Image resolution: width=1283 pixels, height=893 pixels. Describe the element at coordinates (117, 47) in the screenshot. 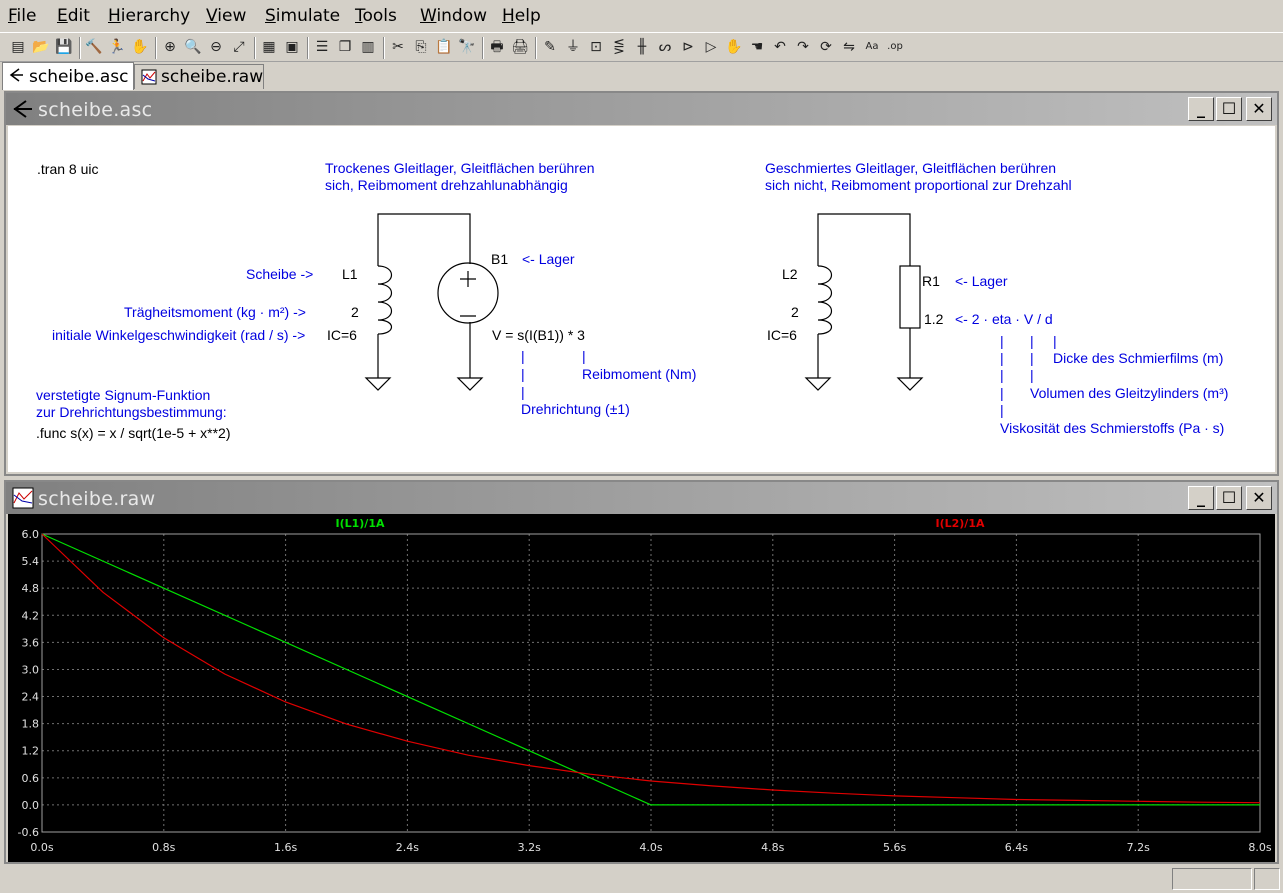

I see `run-icon: 🏃` at that location.